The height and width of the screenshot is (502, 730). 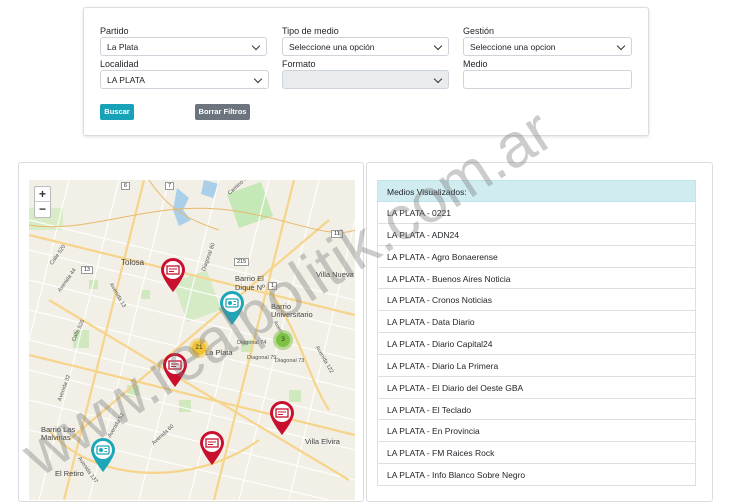 What do you see at coordinates (310, 31) in the screenshot?
I see `tipo-medio-label: Tipo de medio` at bounding box center [310, 31].